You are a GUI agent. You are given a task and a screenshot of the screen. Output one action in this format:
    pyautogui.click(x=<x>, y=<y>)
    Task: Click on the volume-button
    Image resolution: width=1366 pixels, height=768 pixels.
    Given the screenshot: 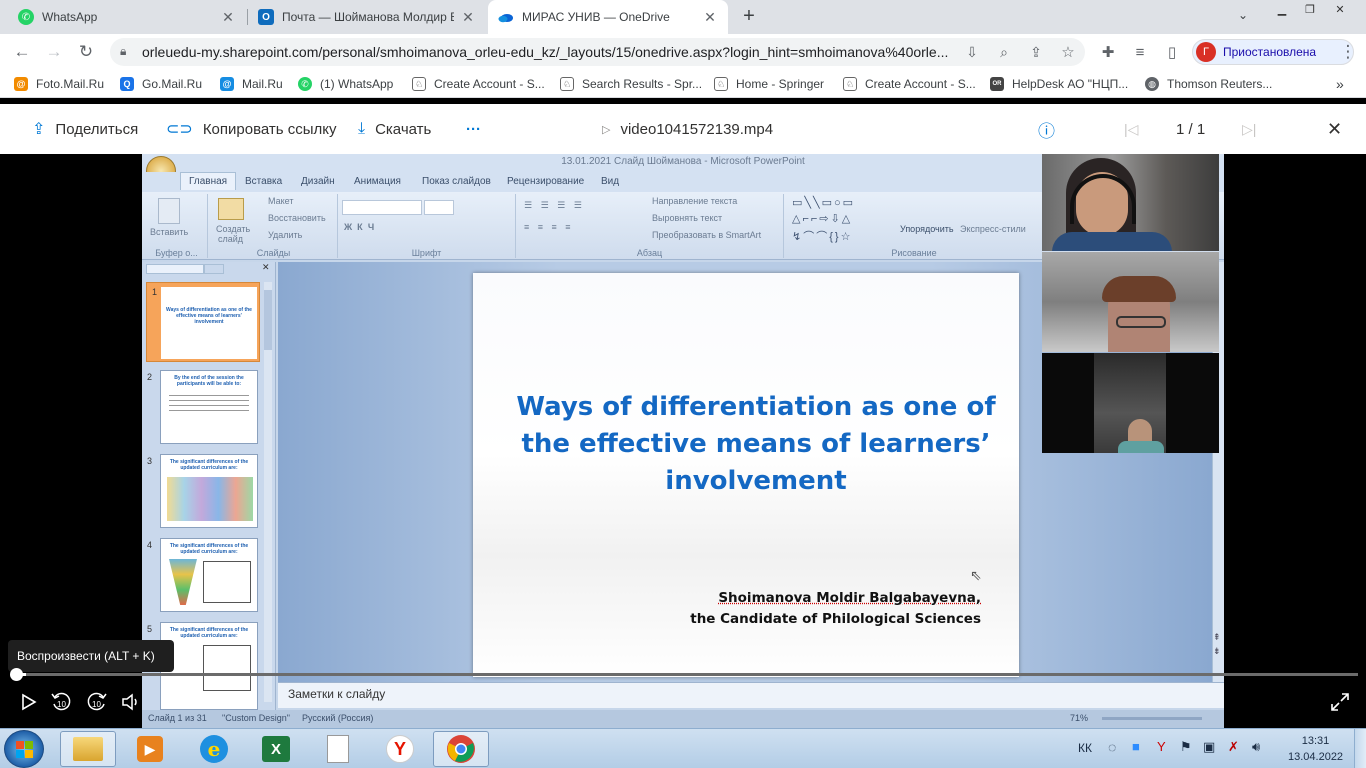 What is the action you would take?
    pyautogui.click(x=131, y=702)
    